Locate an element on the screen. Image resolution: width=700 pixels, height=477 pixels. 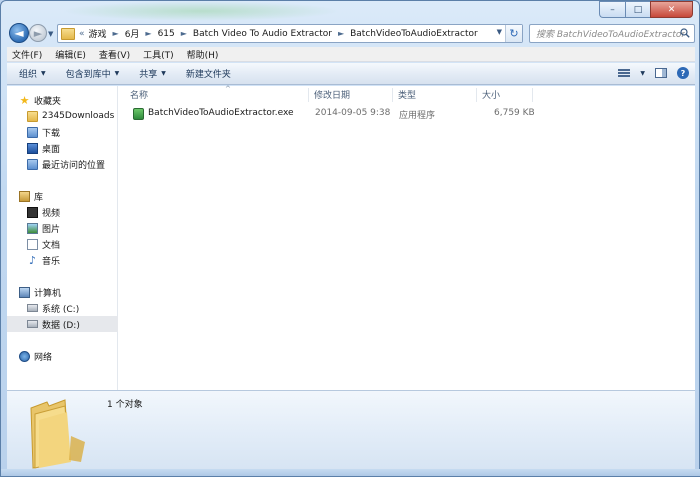
menu-tools: 工具(T) is located at coordinates (158, 54).